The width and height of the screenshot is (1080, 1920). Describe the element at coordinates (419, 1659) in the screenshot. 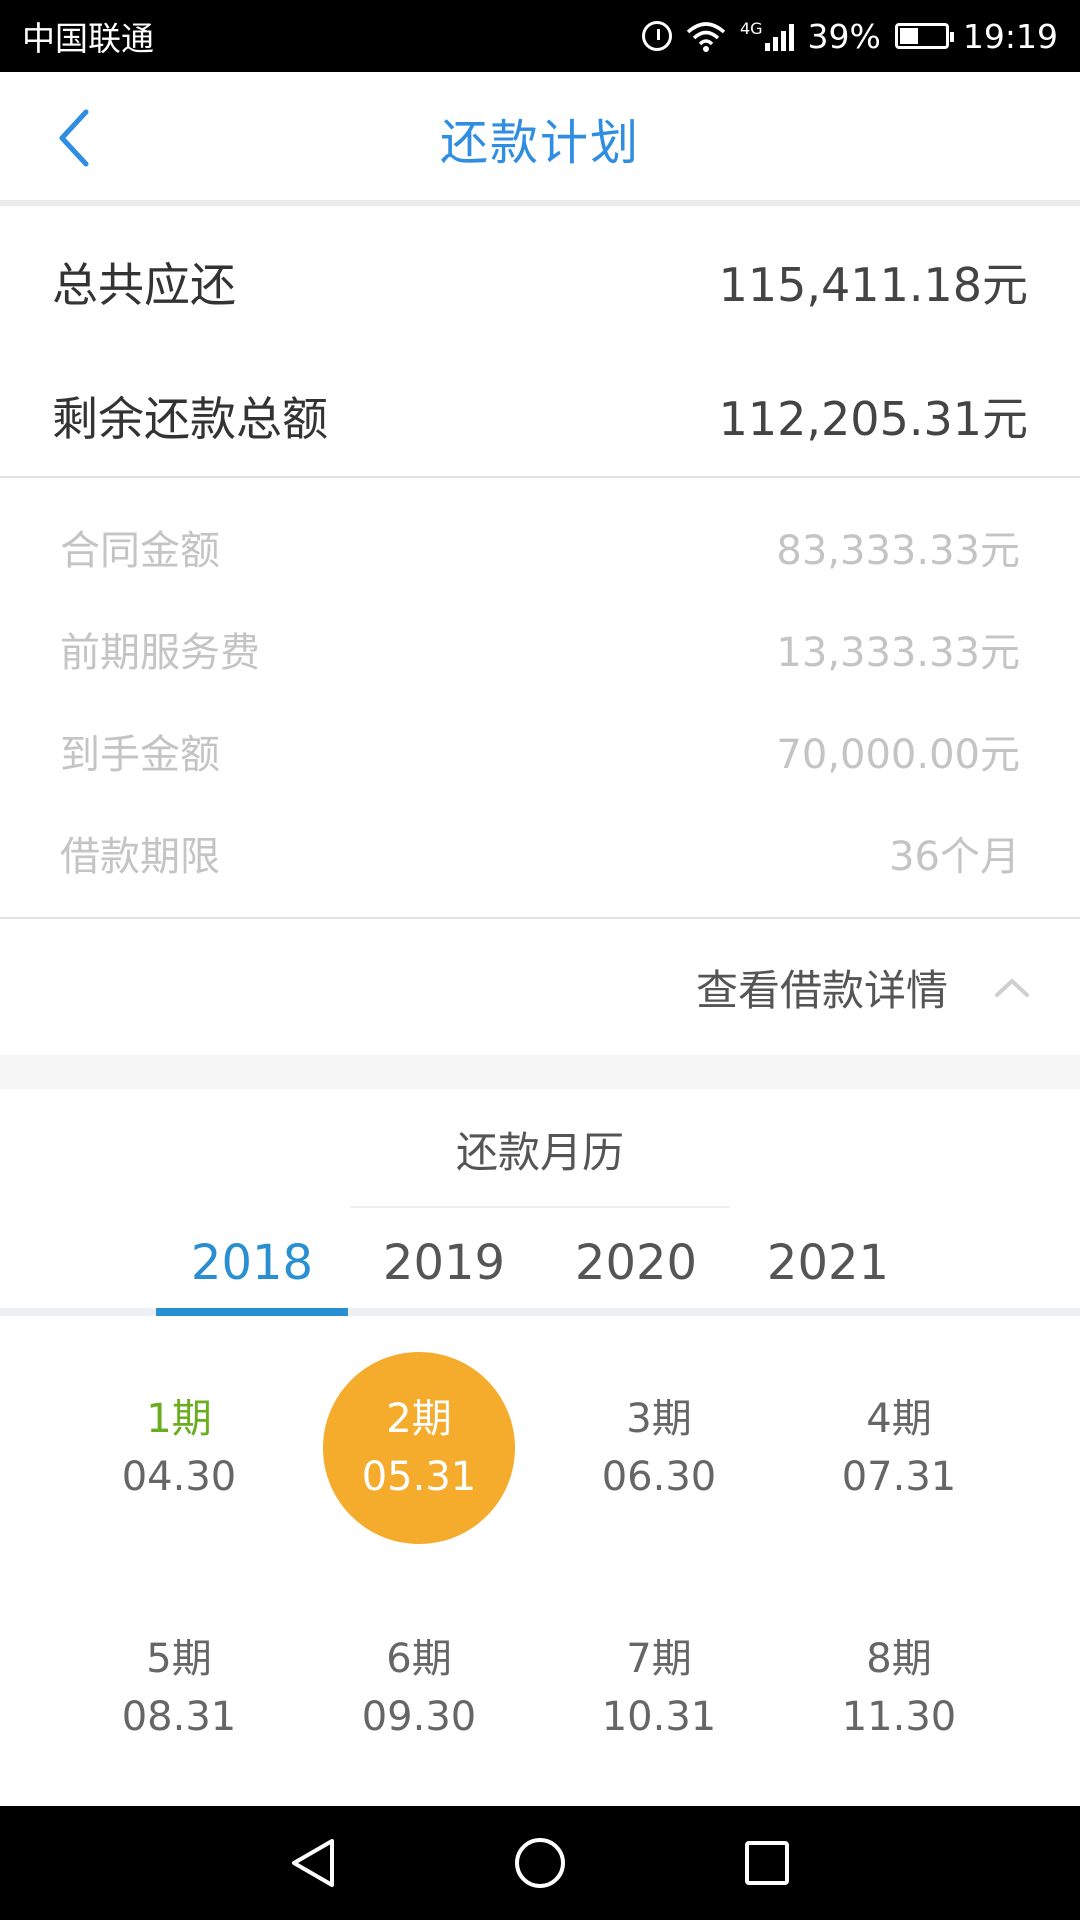

I see `period-label: 6期` at that location.